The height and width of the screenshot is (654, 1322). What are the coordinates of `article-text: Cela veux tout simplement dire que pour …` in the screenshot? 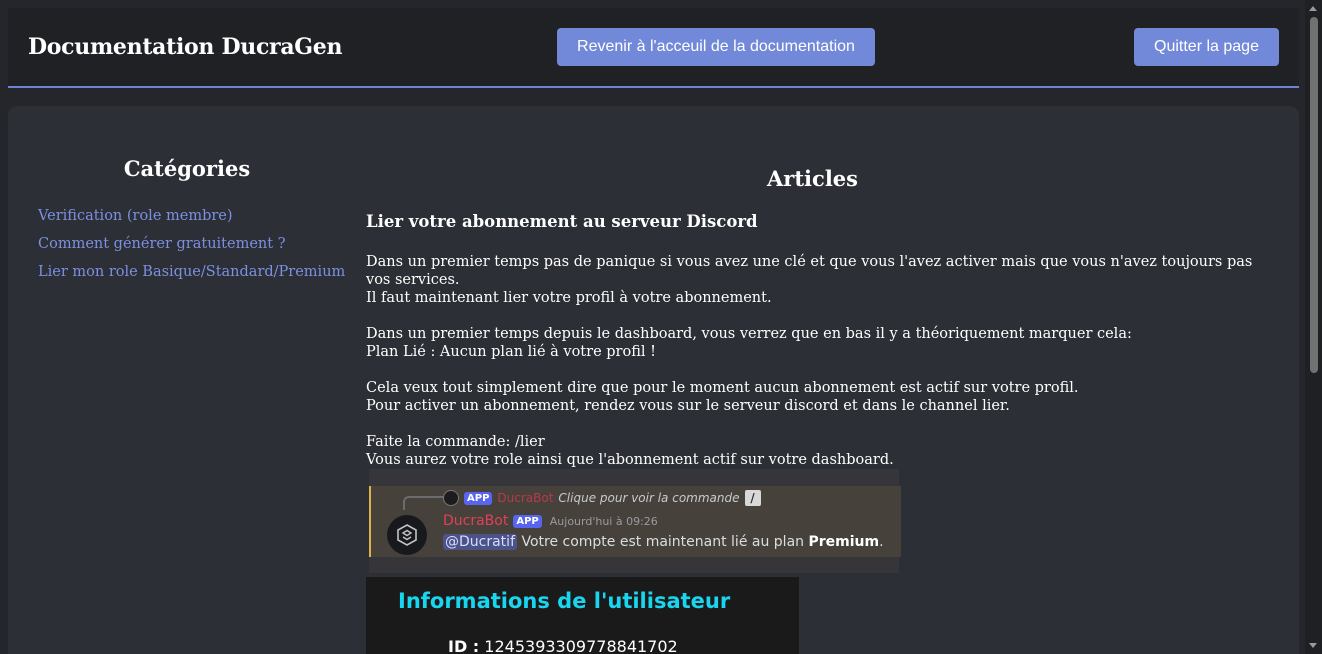 It's located at (722, 388).